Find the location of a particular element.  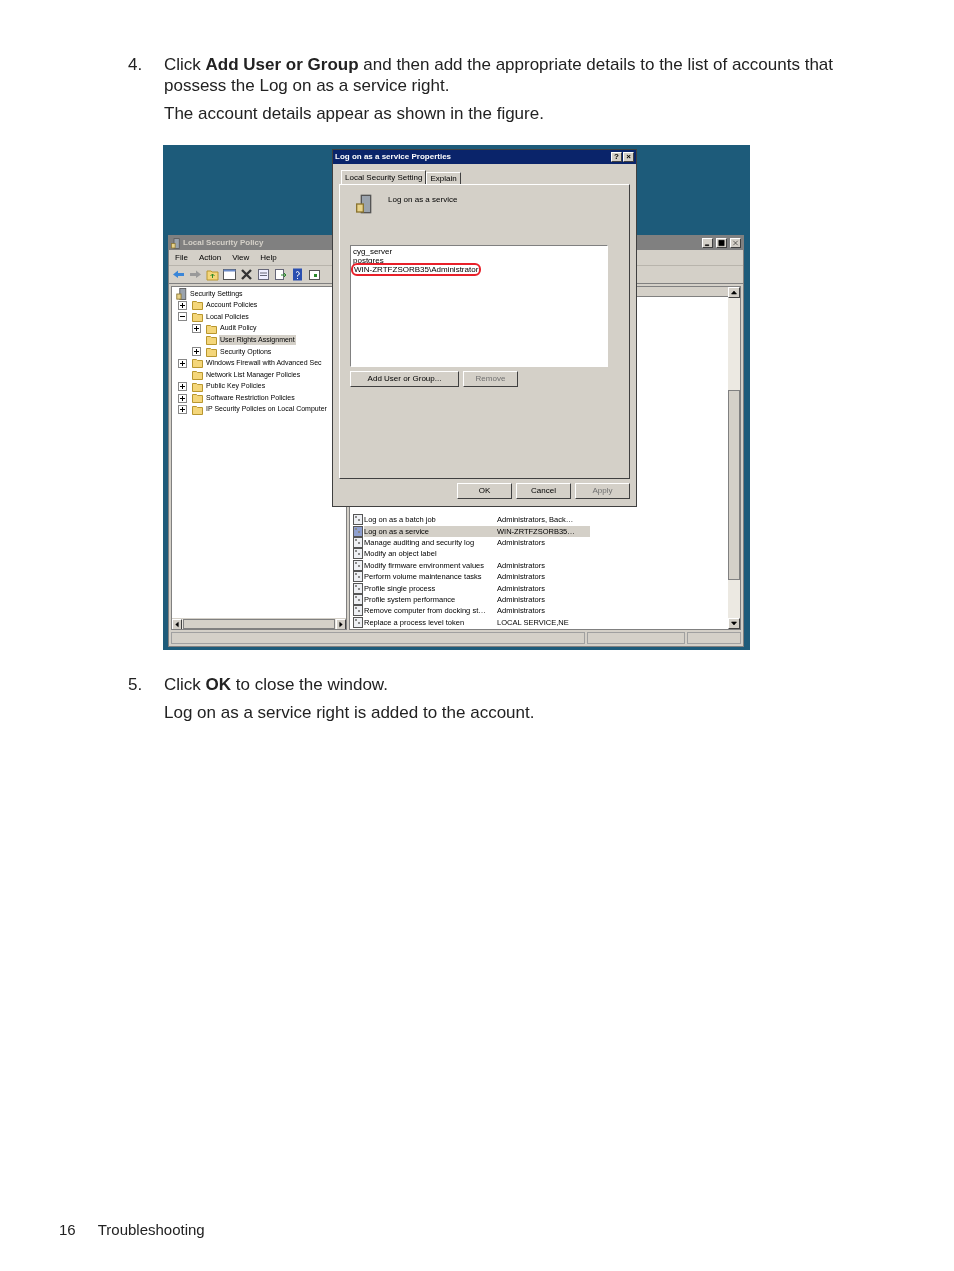

server-icon is located at coordinates (364, 204).